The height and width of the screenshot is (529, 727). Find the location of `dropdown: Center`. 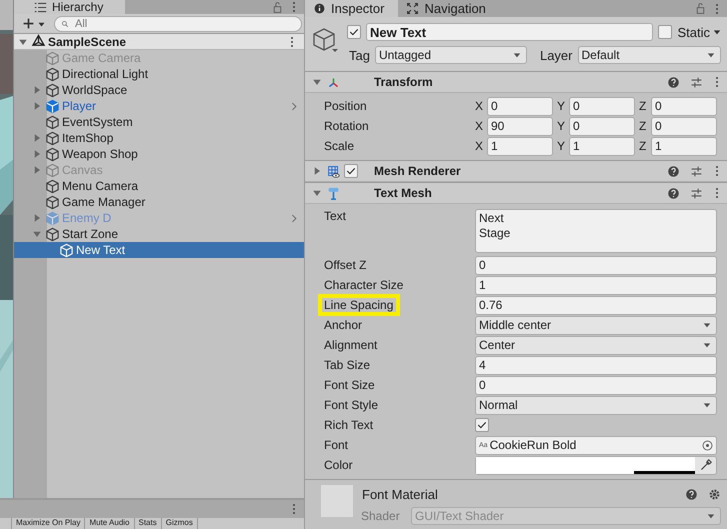

dropdown: Center is located at coordinates (596, 345).